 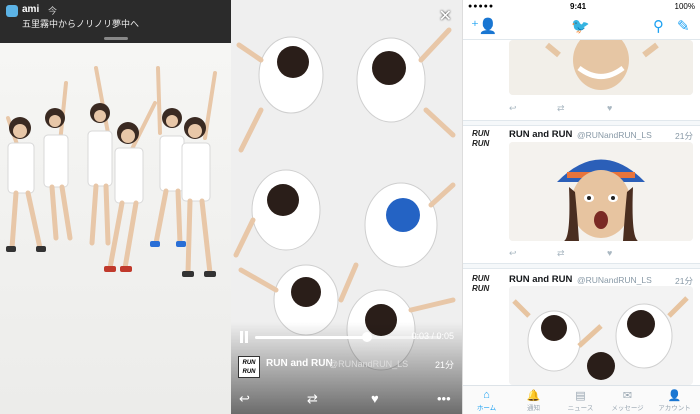 What do you see at coordinates (12, 11) in the screenshot?
I see `app-icon` at bounding box center [12, 11].